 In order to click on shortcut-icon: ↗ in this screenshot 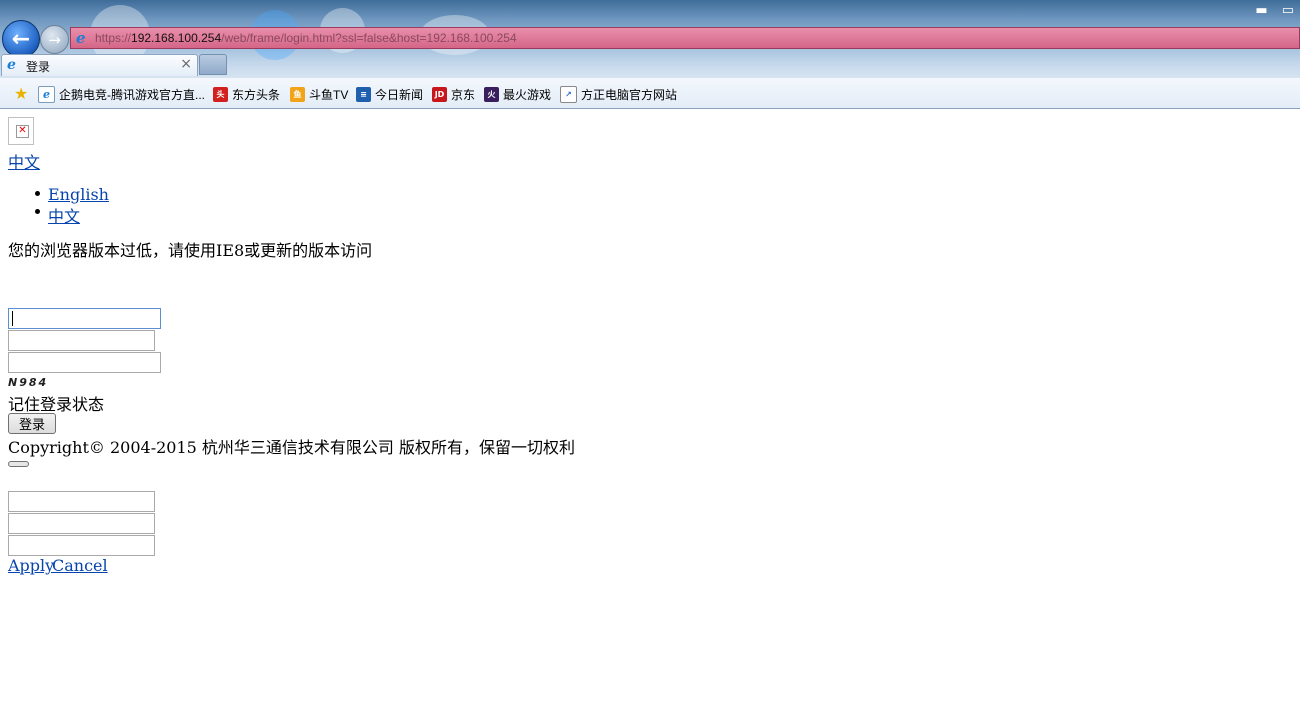, I will do `click(568, 94)`.